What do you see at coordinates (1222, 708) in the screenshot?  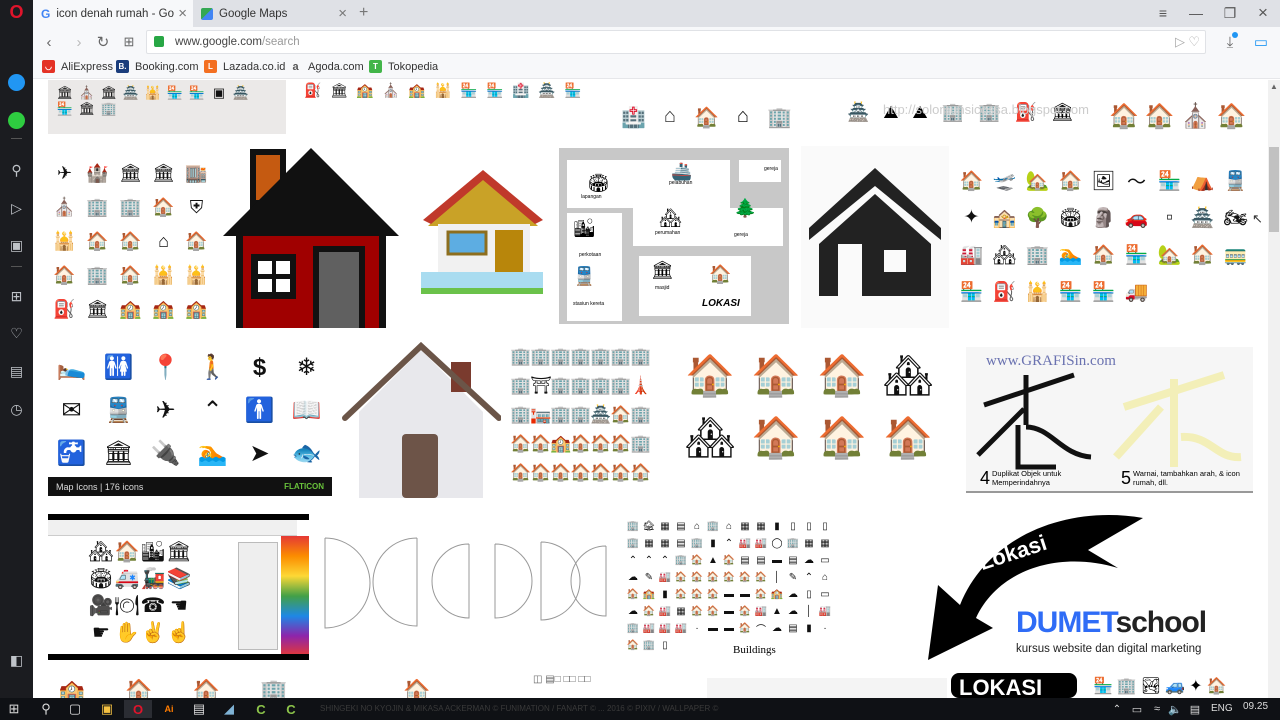 I see `language-indicator: ENG` at bounding box center [1222, 708].